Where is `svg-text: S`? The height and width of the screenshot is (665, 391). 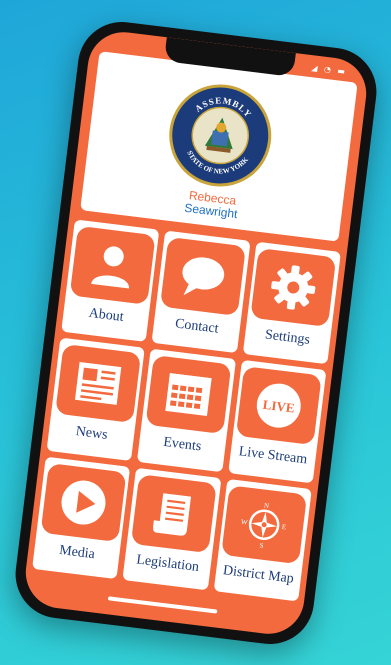
svg-text: S is located at coordinates (261, 545).